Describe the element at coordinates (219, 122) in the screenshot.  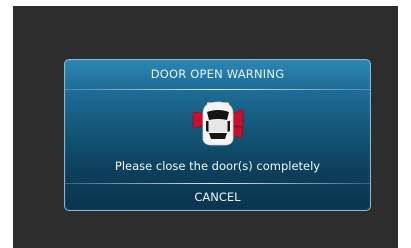
I see `car-doors-open-icon` at that location.